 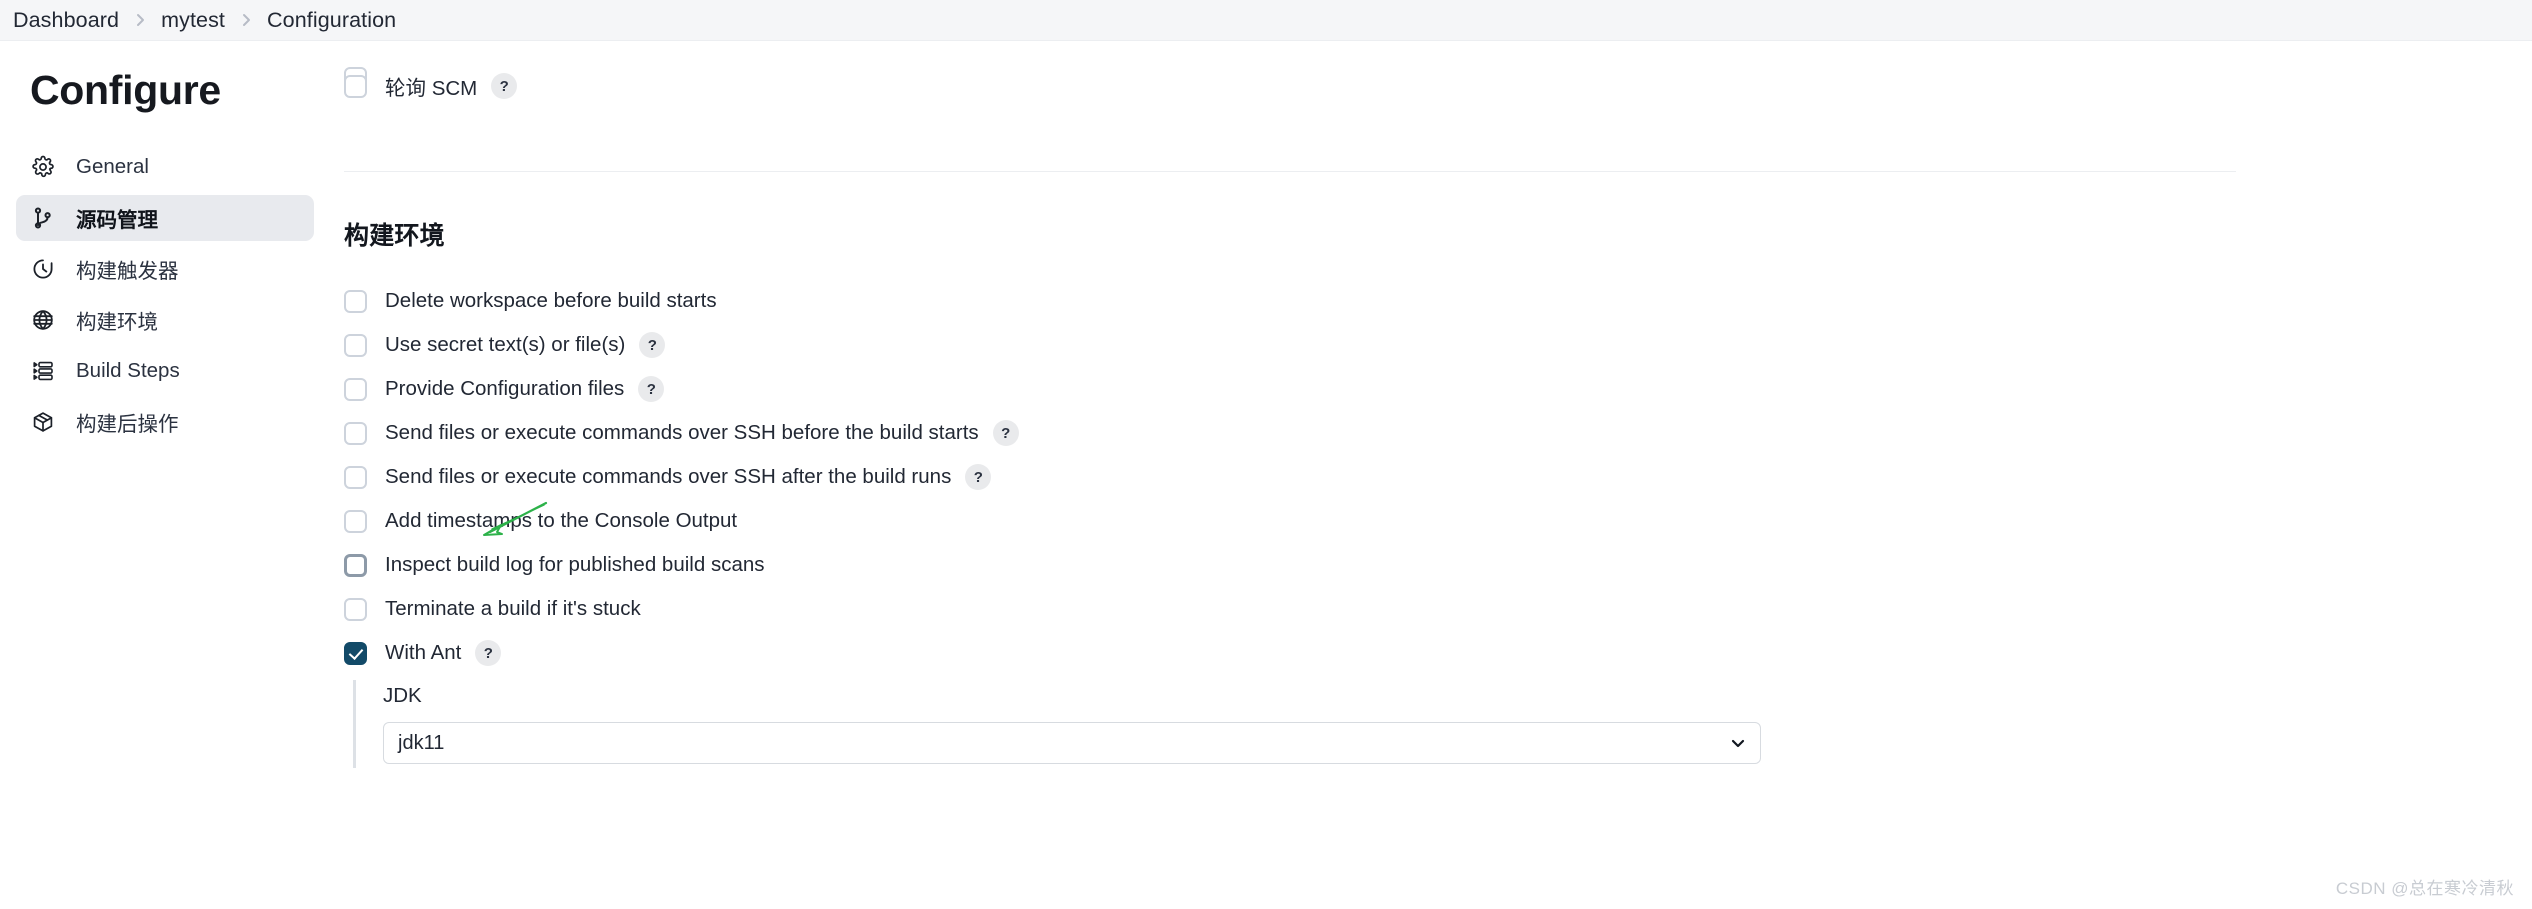 What do you see at coordinates (355, 653) in the screenshot?
I see `with-ant-checkbox` at bounding box center [355, 653].